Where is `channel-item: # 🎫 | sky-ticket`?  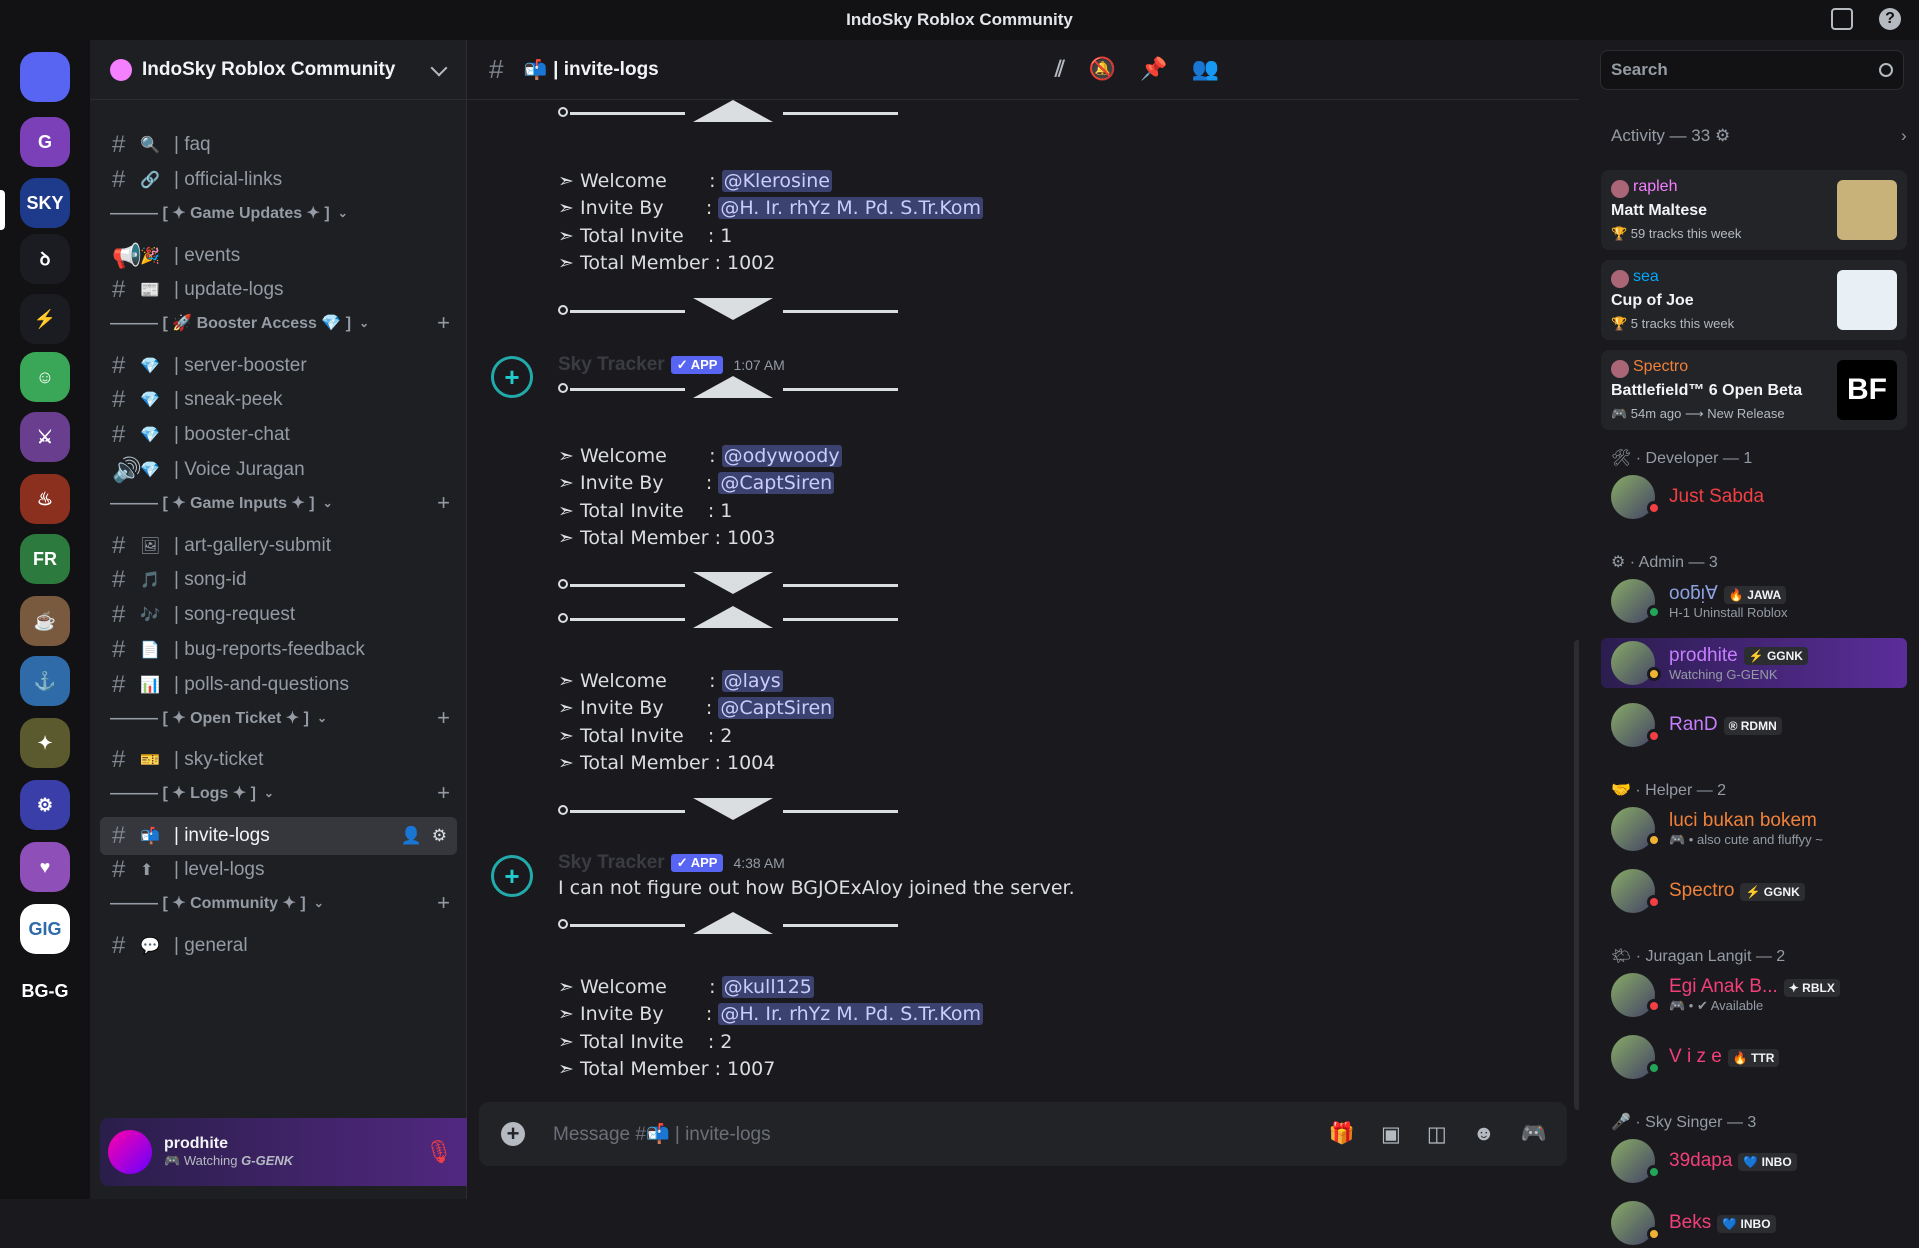 channel-item: # 🎫 | sky-ticket is located at coordinates (278, 760).